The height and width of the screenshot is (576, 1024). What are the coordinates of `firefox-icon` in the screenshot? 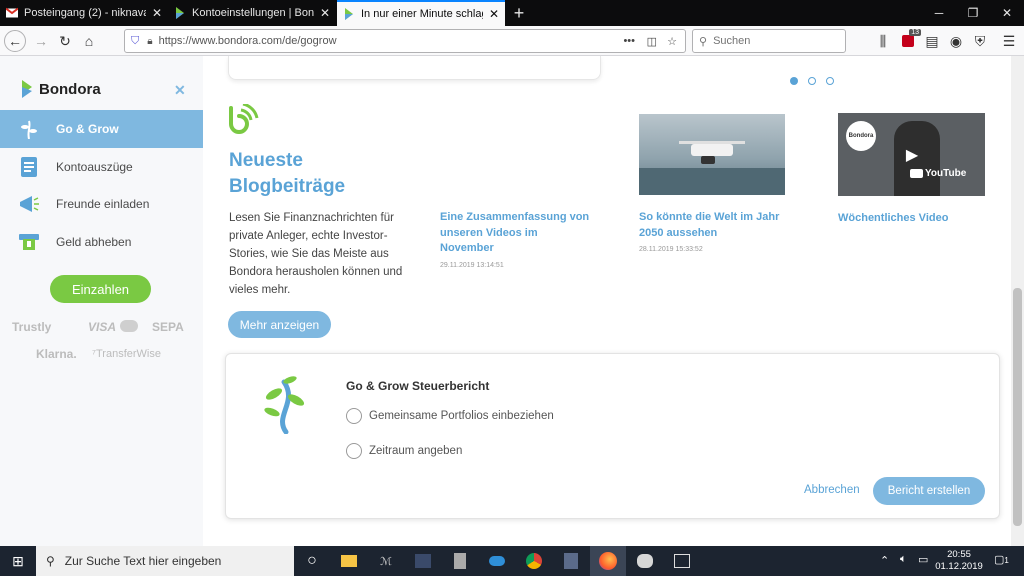 It's located at (608, 561).